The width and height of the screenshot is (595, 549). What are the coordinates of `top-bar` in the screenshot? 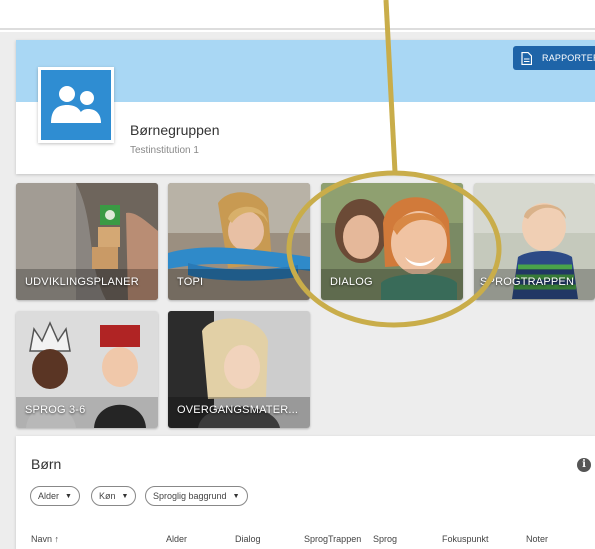 It's located at (297, 15).